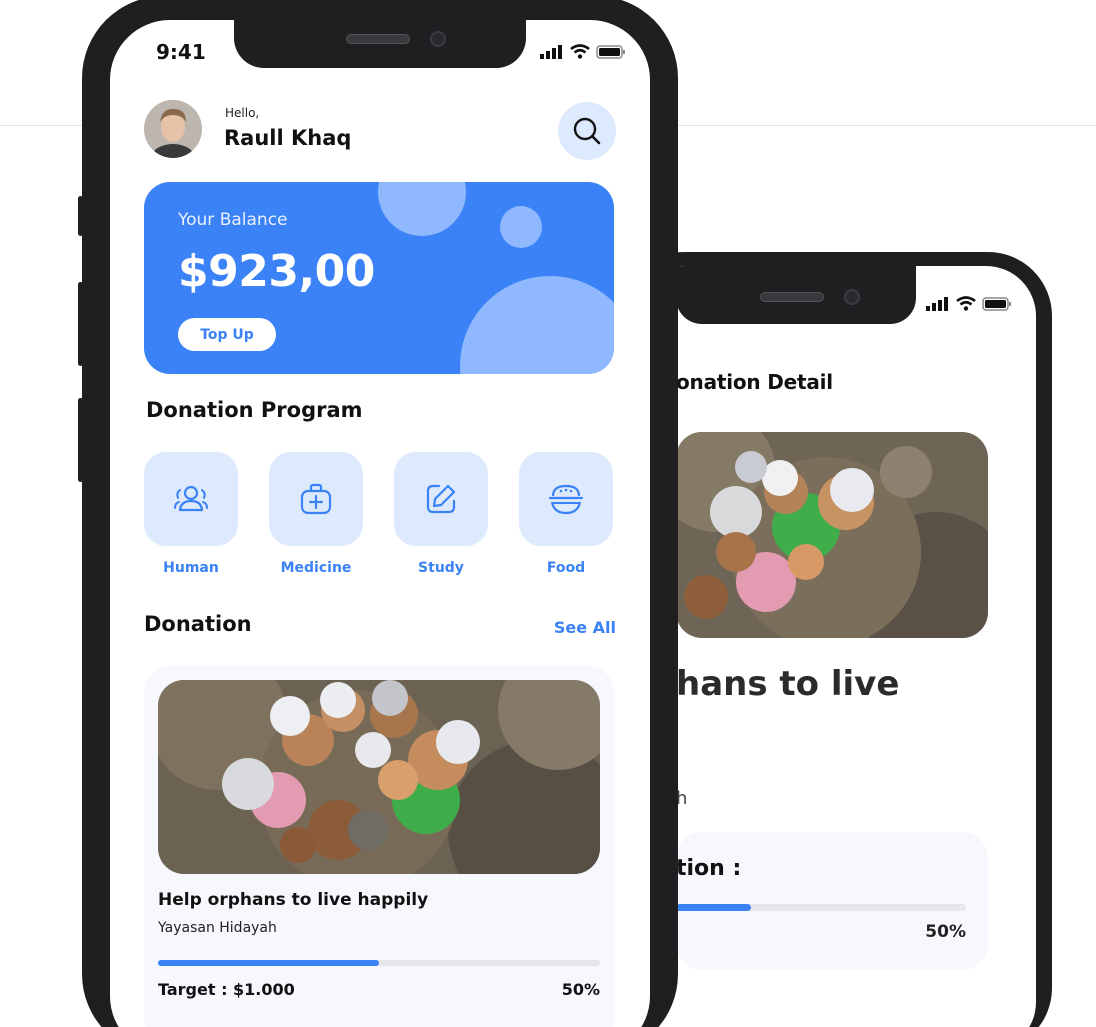 The width and height of the screenshot is (1096, 1027). Describe the element at coordinates (832, 535) in the screenshot. I see `detail-photo` at that location.